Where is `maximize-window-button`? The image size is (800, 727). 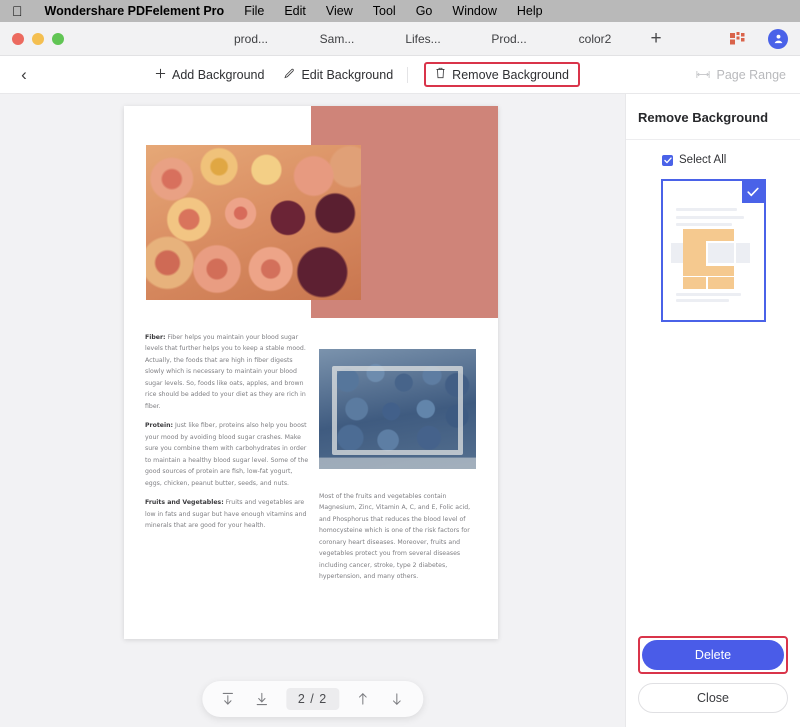 maximize-window-button is located at coordinates (58, 38).